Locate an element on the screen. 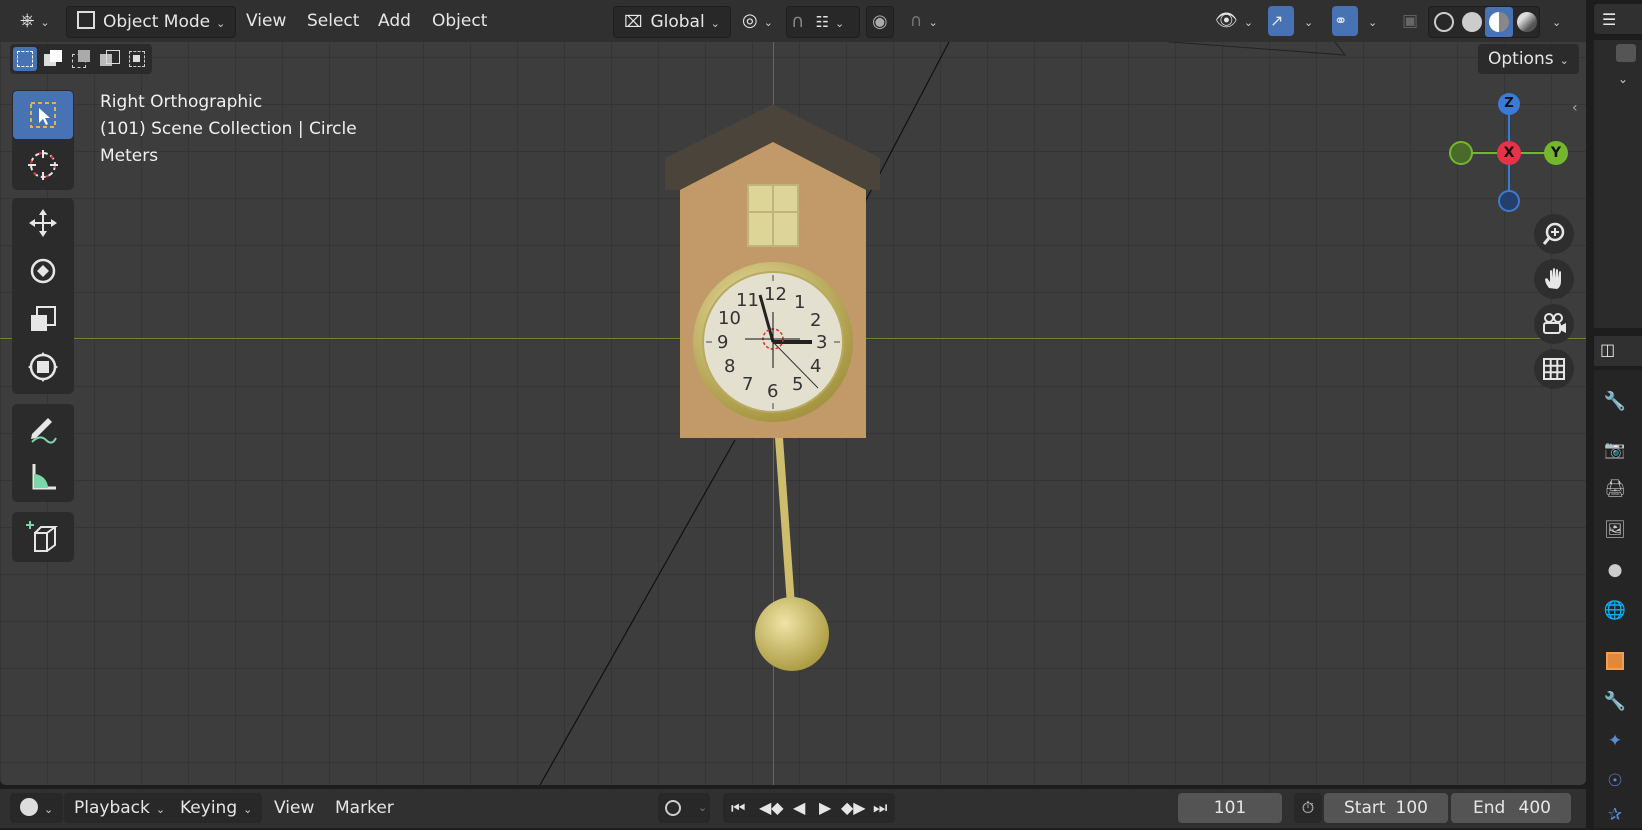 This screenshot has height=830, width=1642. render-properties-icon: 📷 is located at coordinates (1615, 450).